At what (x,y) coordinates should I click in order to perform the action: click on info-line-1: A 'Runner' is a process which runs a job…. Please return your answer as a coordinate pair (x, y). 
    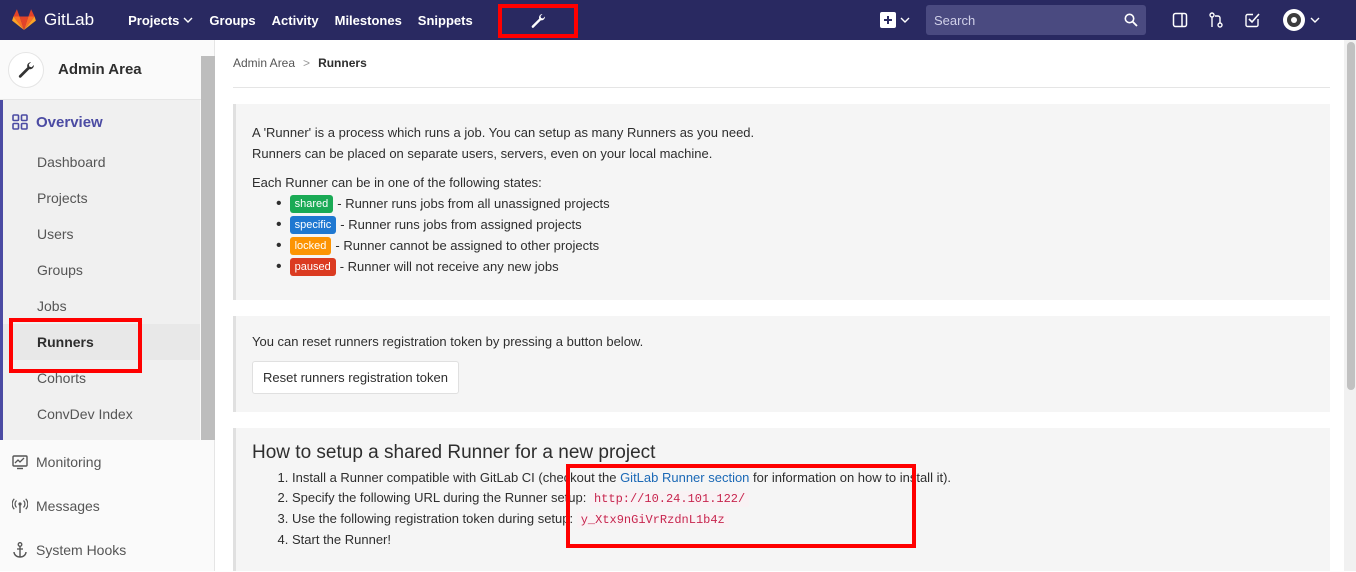
    Looking at the image, I should click on (503, 132).